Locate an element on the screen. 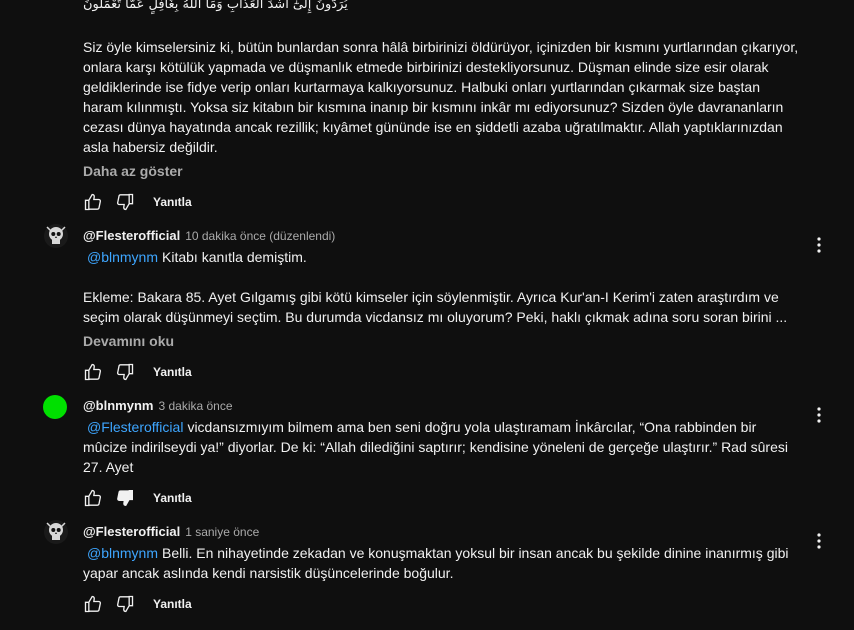 This screenshot has height=630, width=854. comment-time: 3 dakika önce is located at coordinates (195, 406).